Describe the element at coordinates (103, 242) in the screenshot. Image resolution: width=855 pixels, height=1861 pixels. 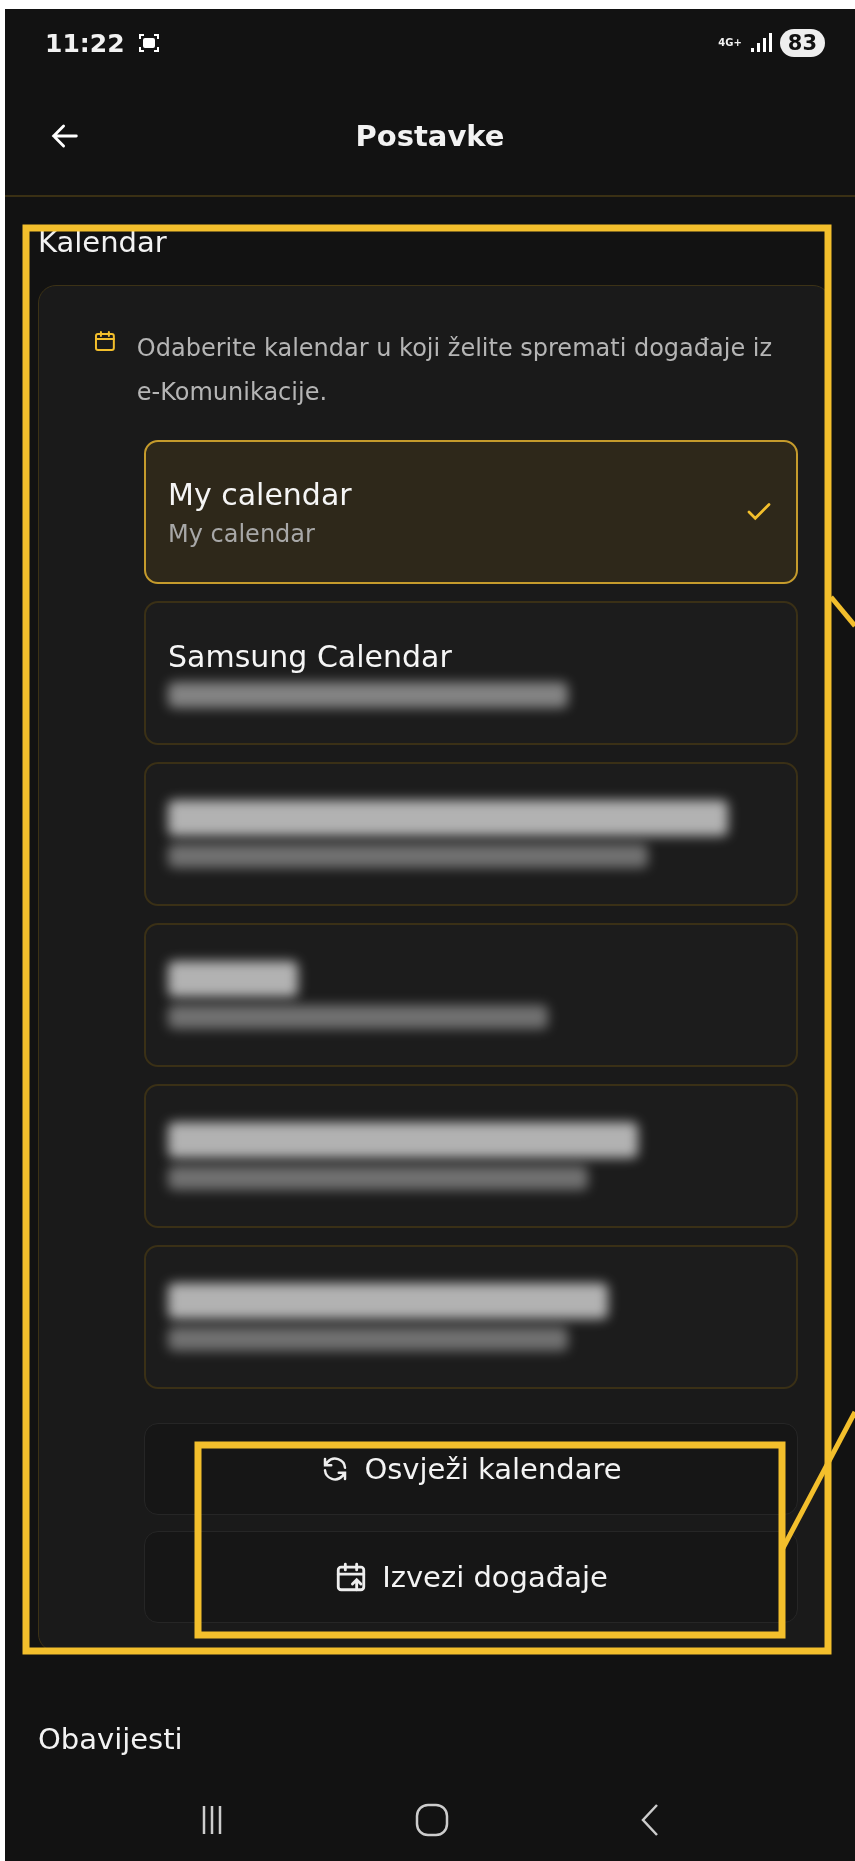
I see `section-title: Kalendar` at that location.